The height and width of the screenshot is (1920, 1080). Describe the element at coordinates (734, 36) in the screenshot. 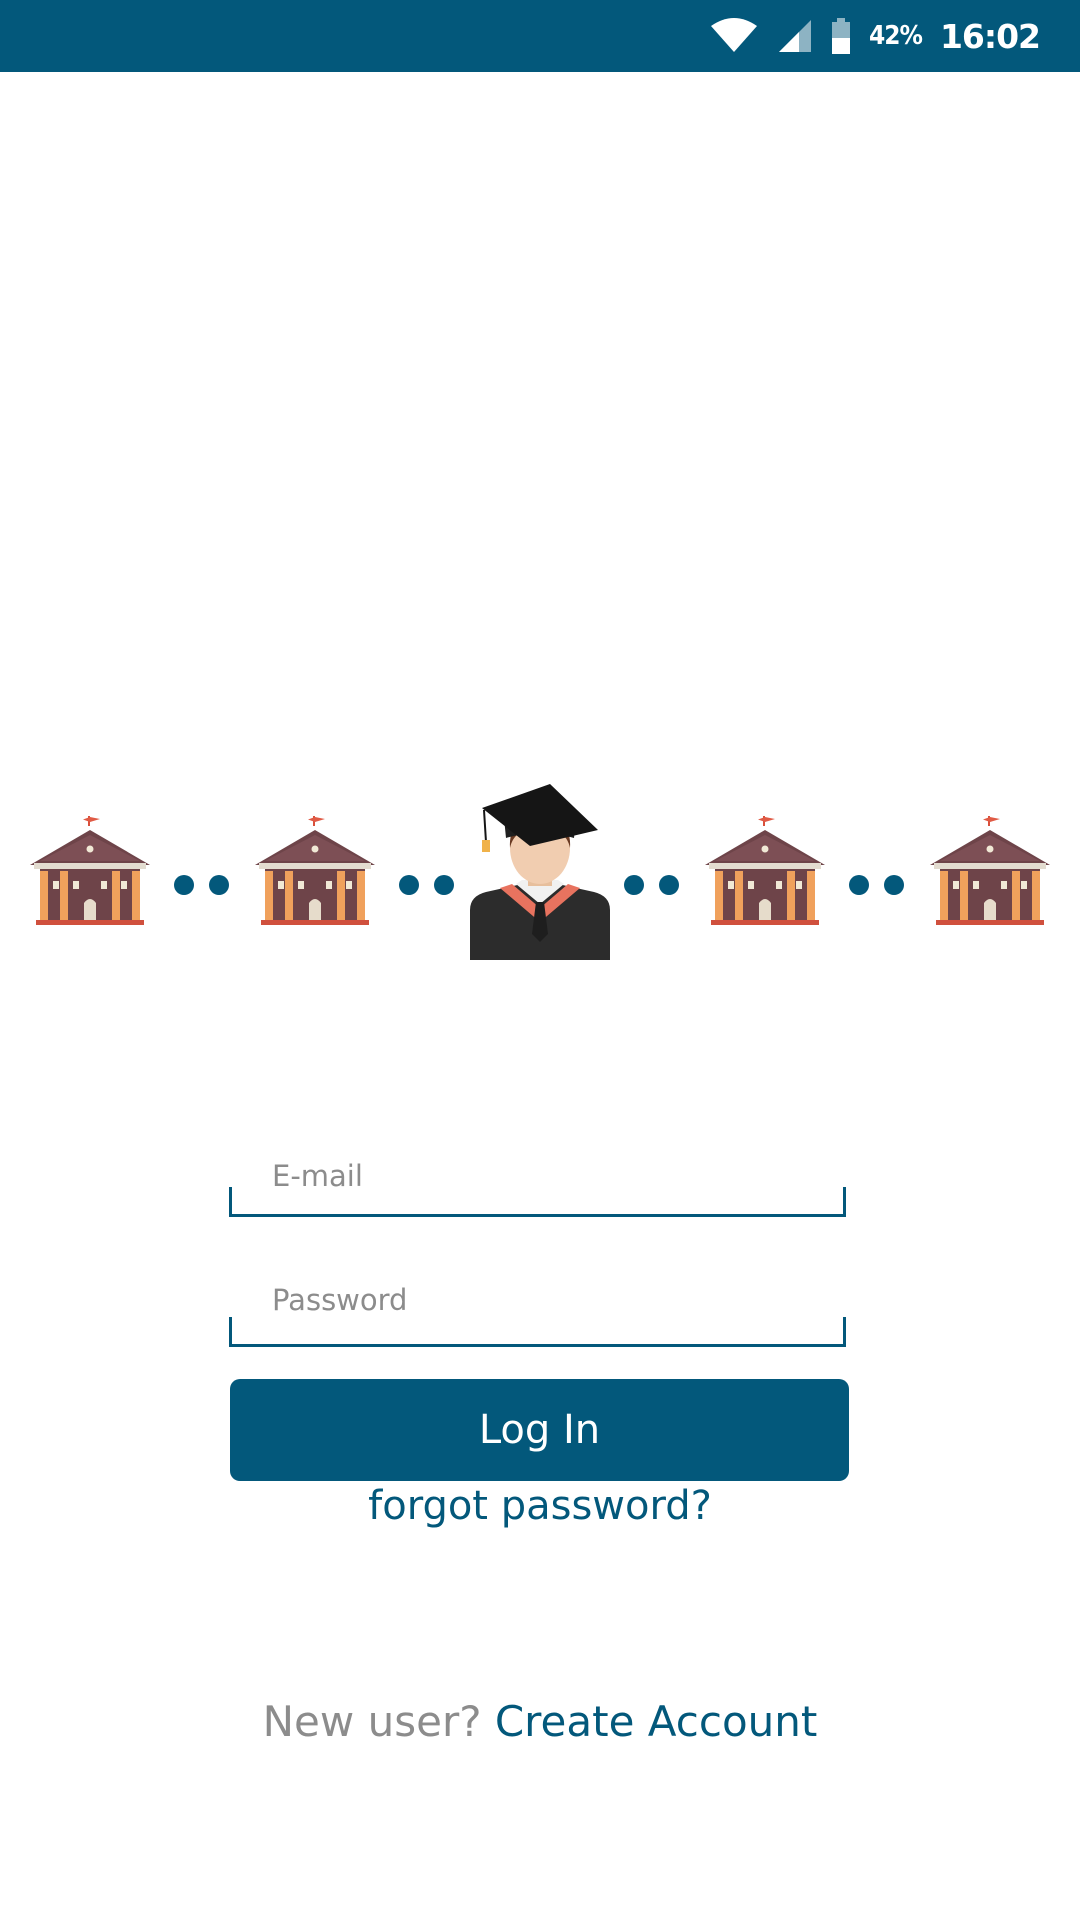

I see `wifi-icon` at that location.